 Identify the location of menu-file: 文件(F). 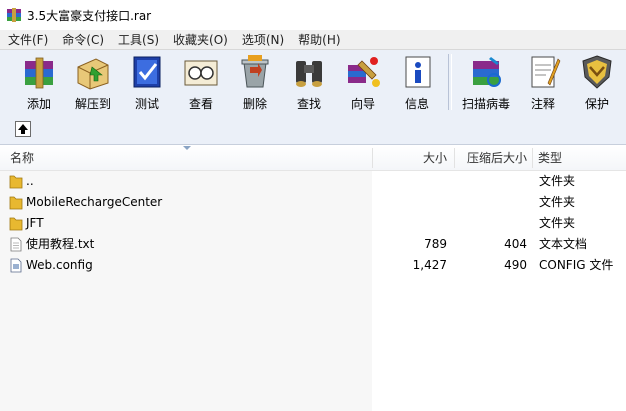
(27, 39).